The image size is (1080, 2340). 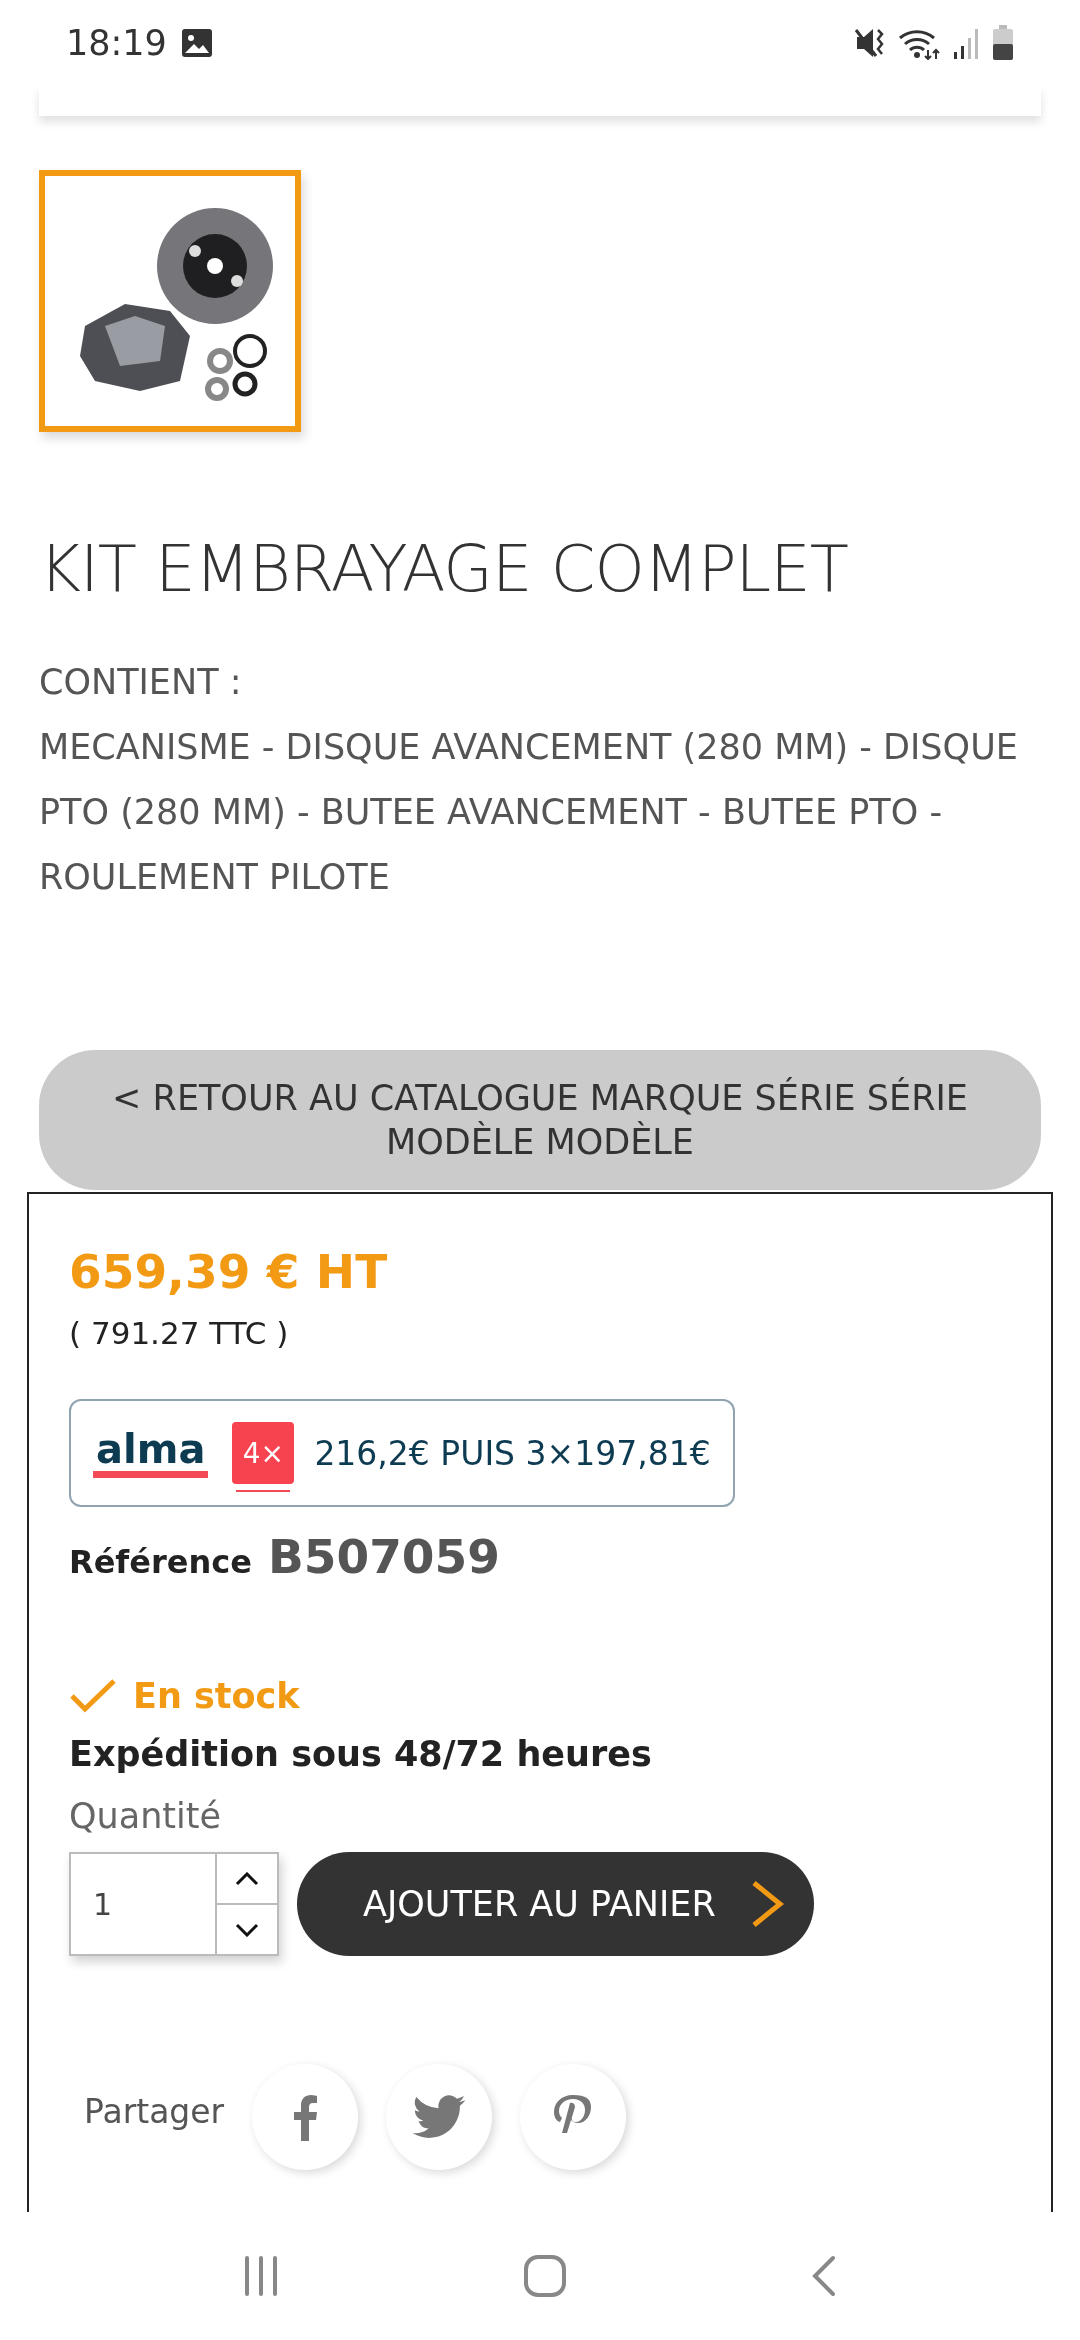 What do you see at coordinates (151, 1453) in the screenshot?
I see `alma-logo: alma` at bounding box center [151, 1453].